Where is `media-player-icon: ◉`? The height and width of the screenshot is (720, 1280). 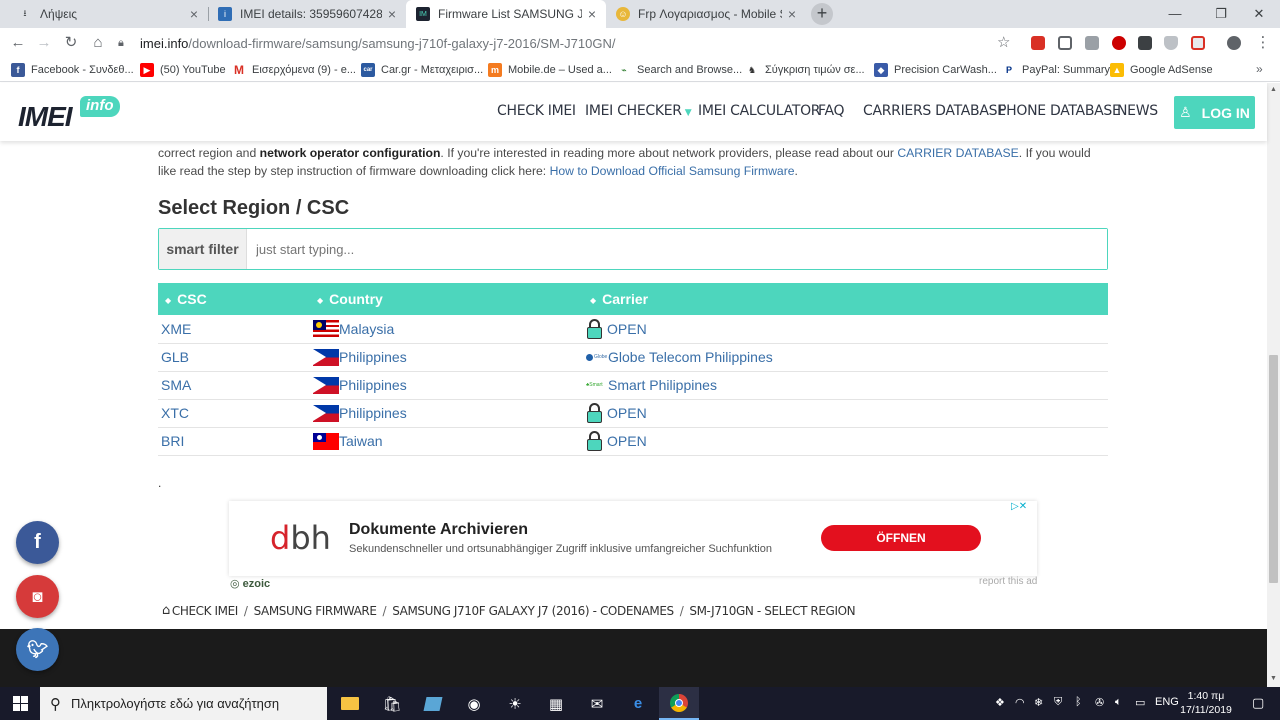
media-player-icon: ◉ is located at coordinates (474, 703).